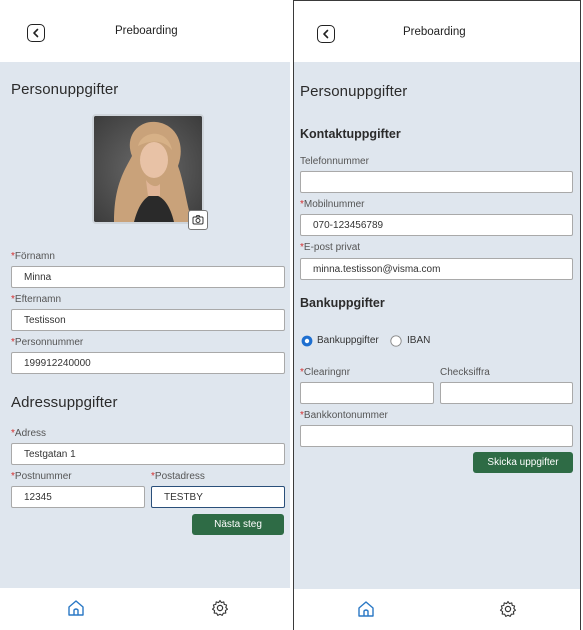  What do you see at coordinates (334, 161) in the screenshot?
I see `phone-label: Telefonnummer` at bounding box center [334, 161].